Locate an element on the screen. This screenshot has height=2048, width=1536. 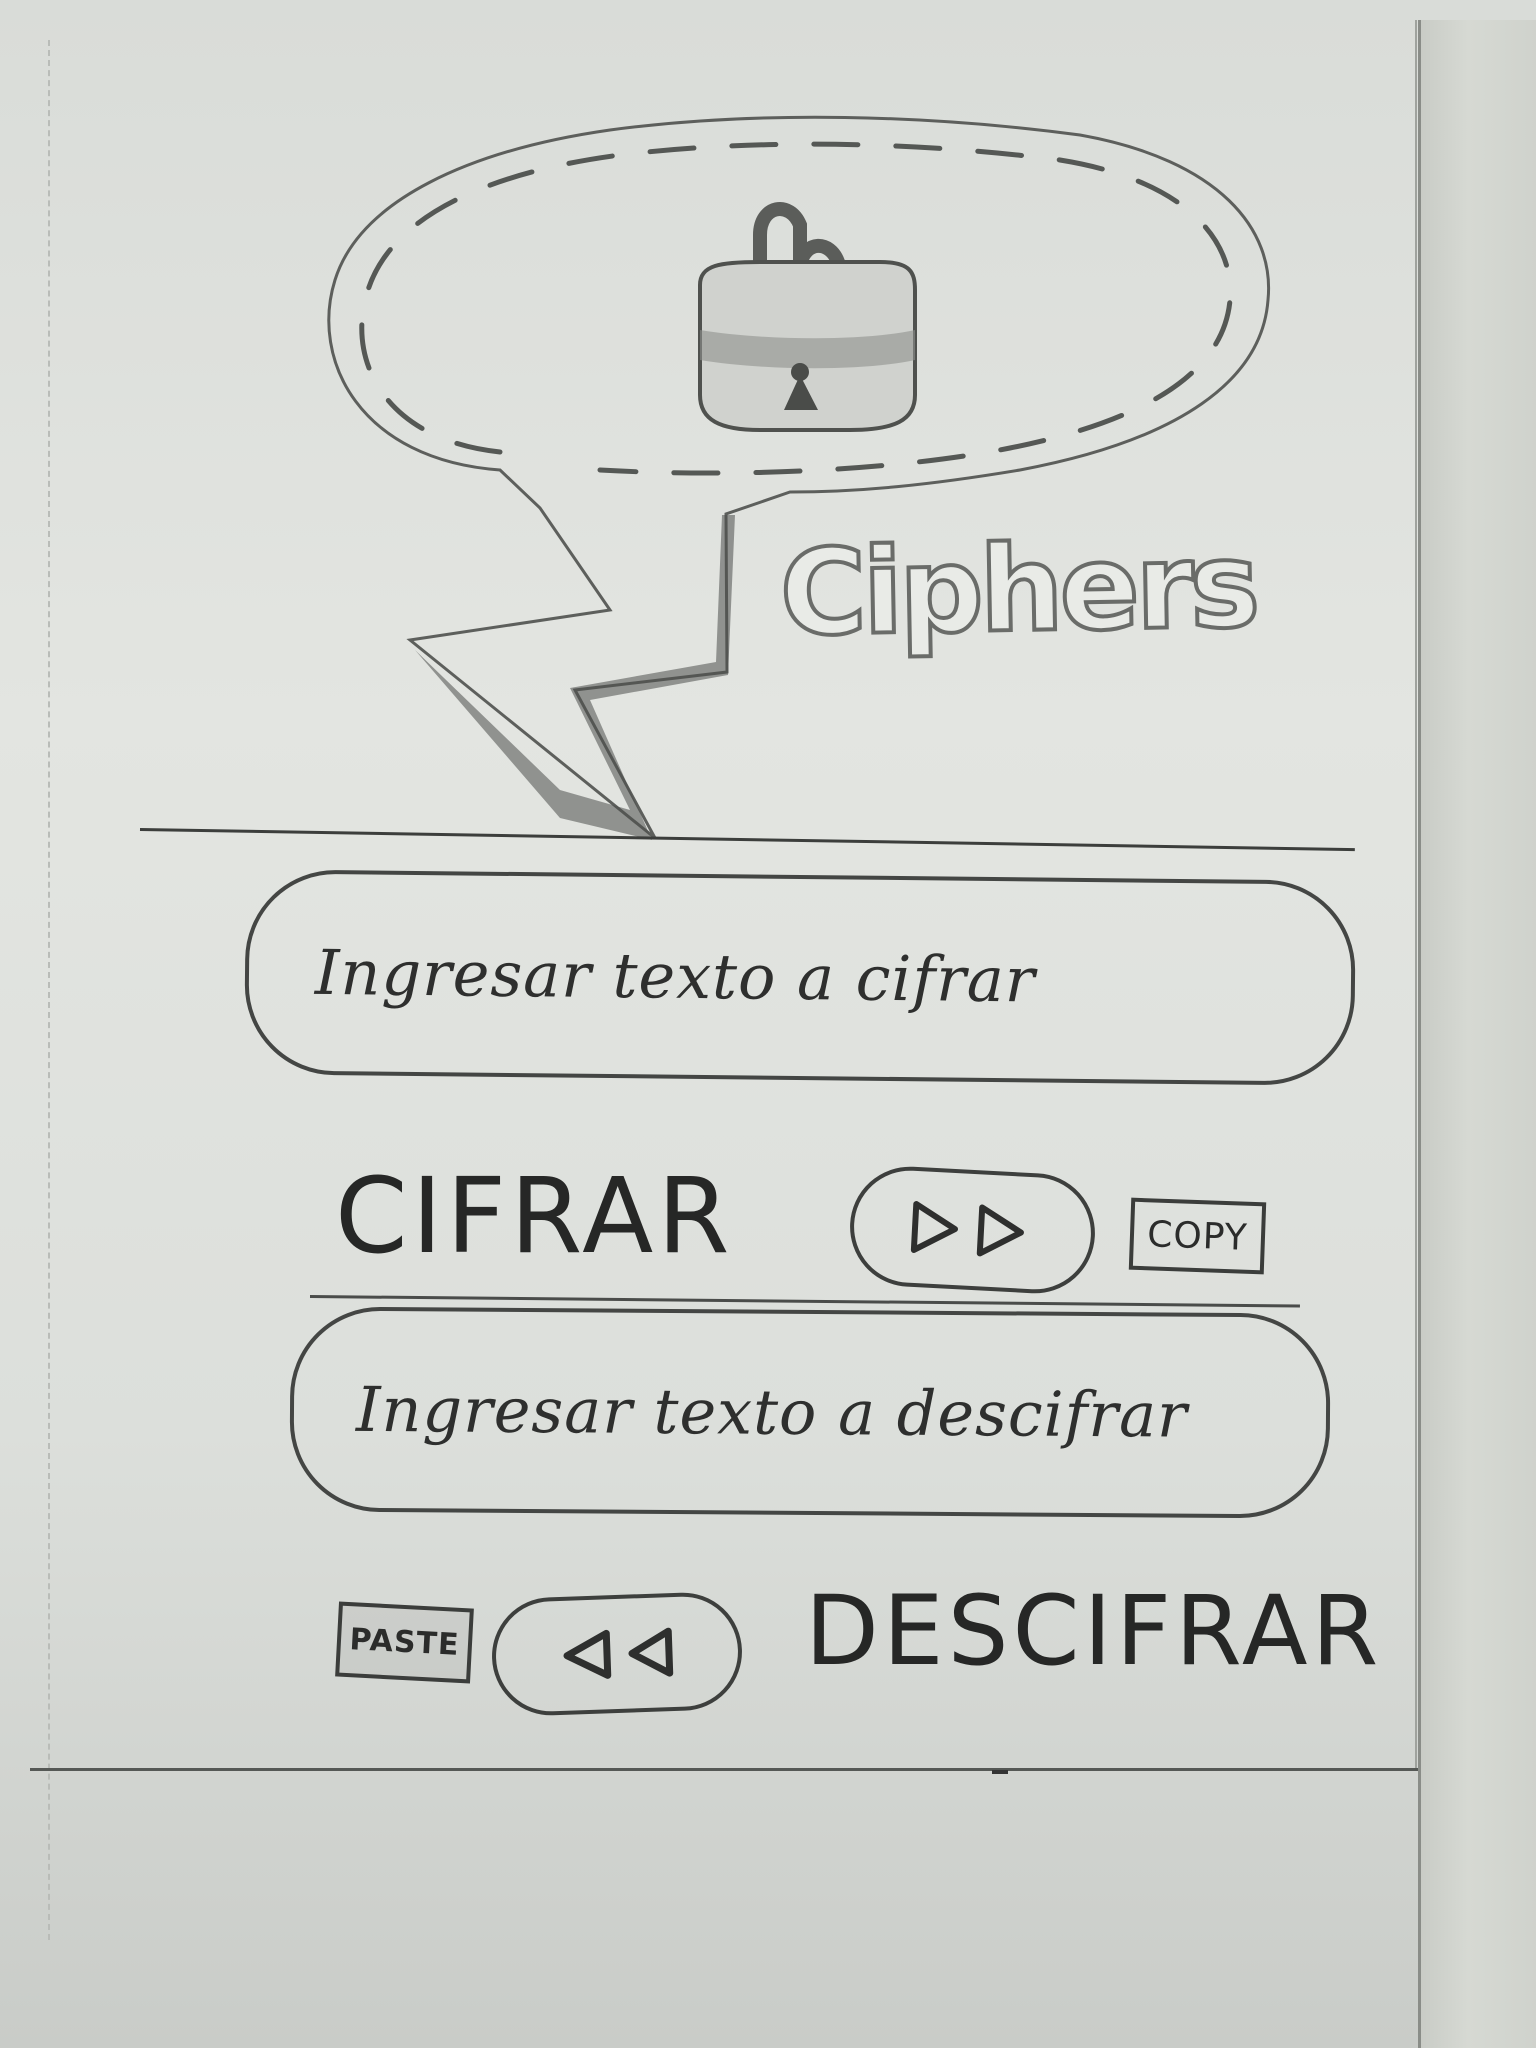
copy-button: COPY is located at coordinates (1197, 1236).